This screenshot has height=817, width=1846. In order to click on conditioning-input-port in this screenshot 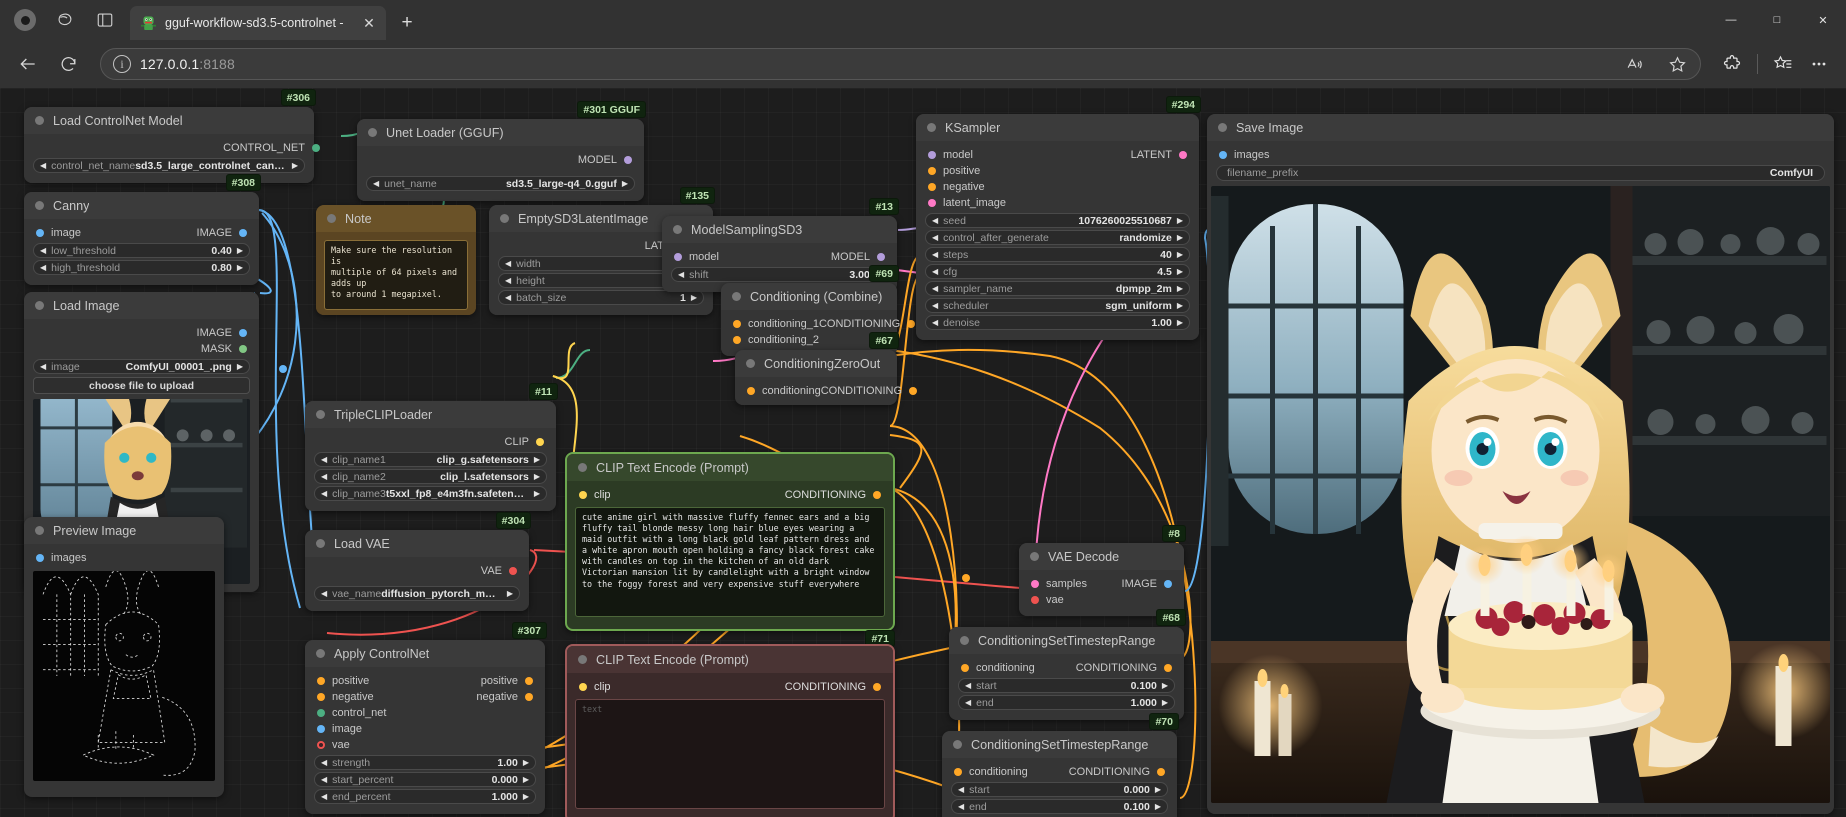, I will do `click(751, 391)`.